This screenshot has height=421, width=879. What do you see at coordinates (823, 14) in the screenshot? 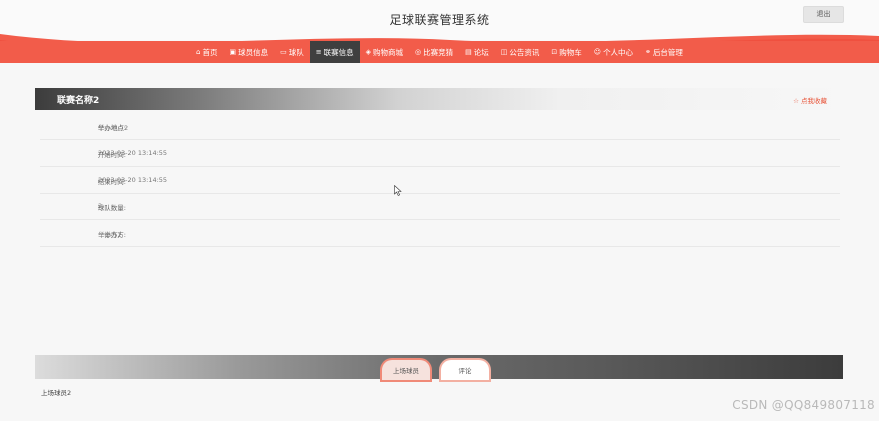
I see `logout-button: 退出` at bounding box center [823, 14].